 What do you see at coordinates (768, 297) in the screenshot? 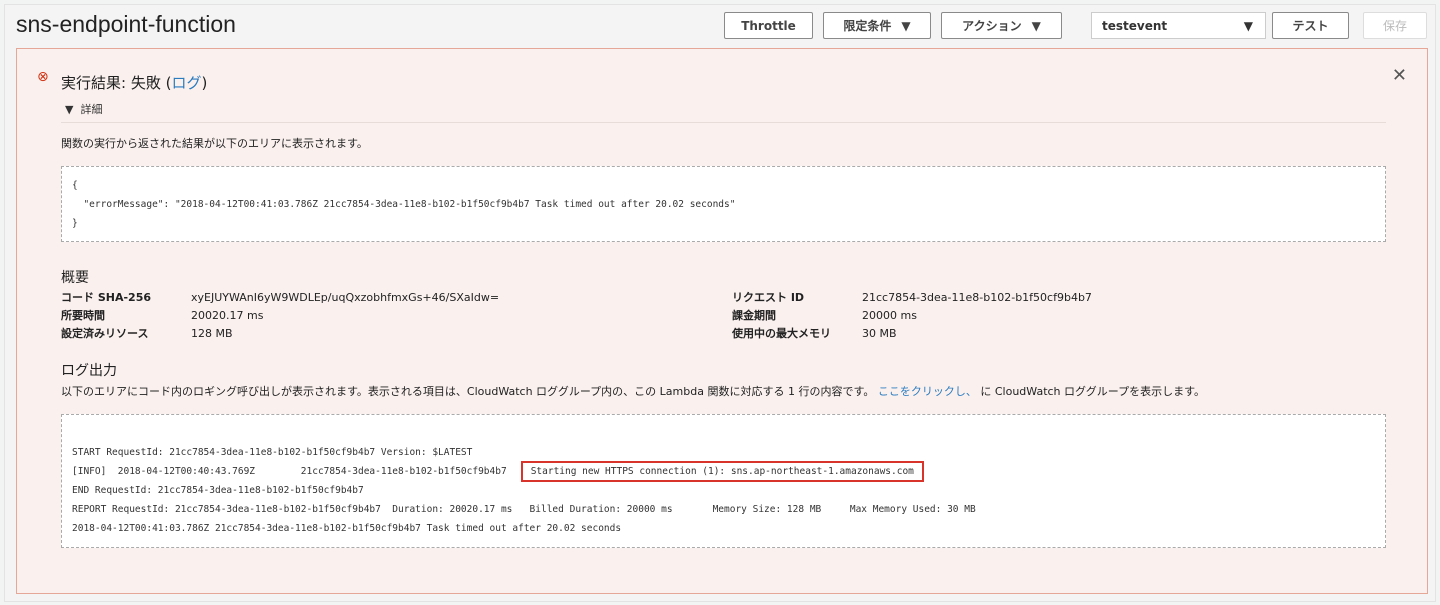
I see `request-id-label: リクエスト ID` at bounding box center [768, 297].